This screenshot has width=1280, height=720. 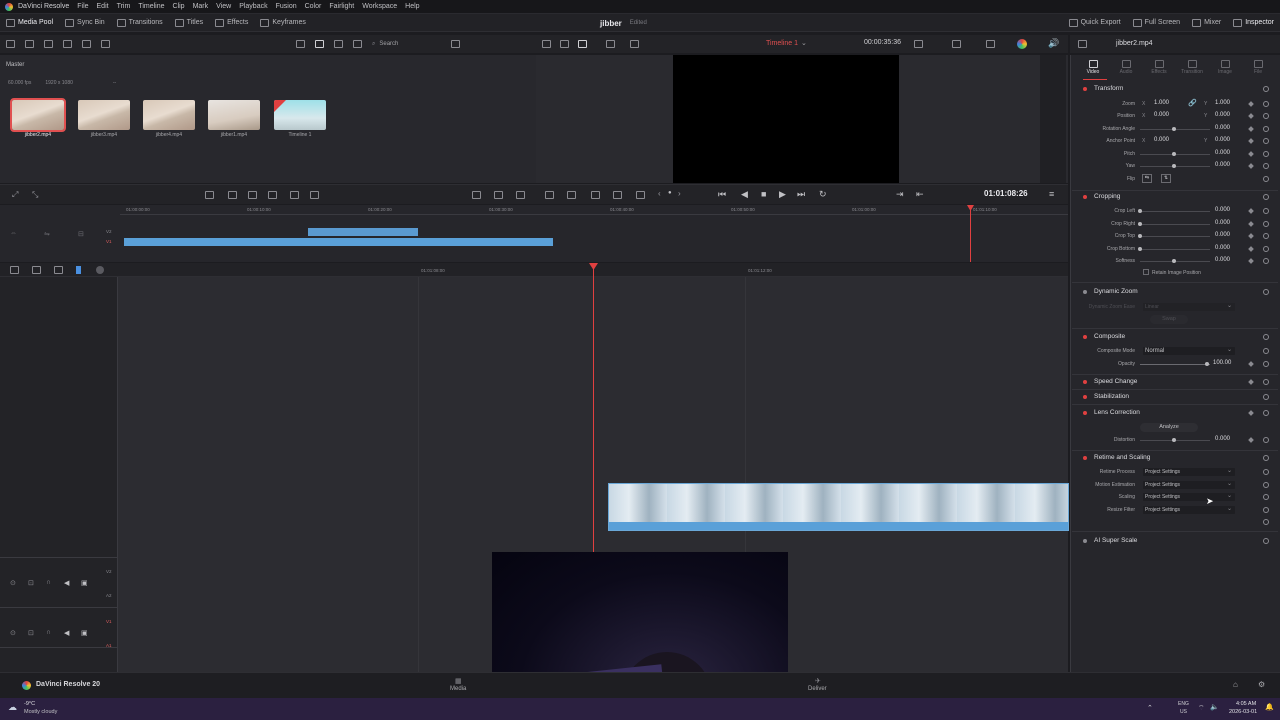 I want to click on menu-item: Fairlight, so click(x=341, y=6).